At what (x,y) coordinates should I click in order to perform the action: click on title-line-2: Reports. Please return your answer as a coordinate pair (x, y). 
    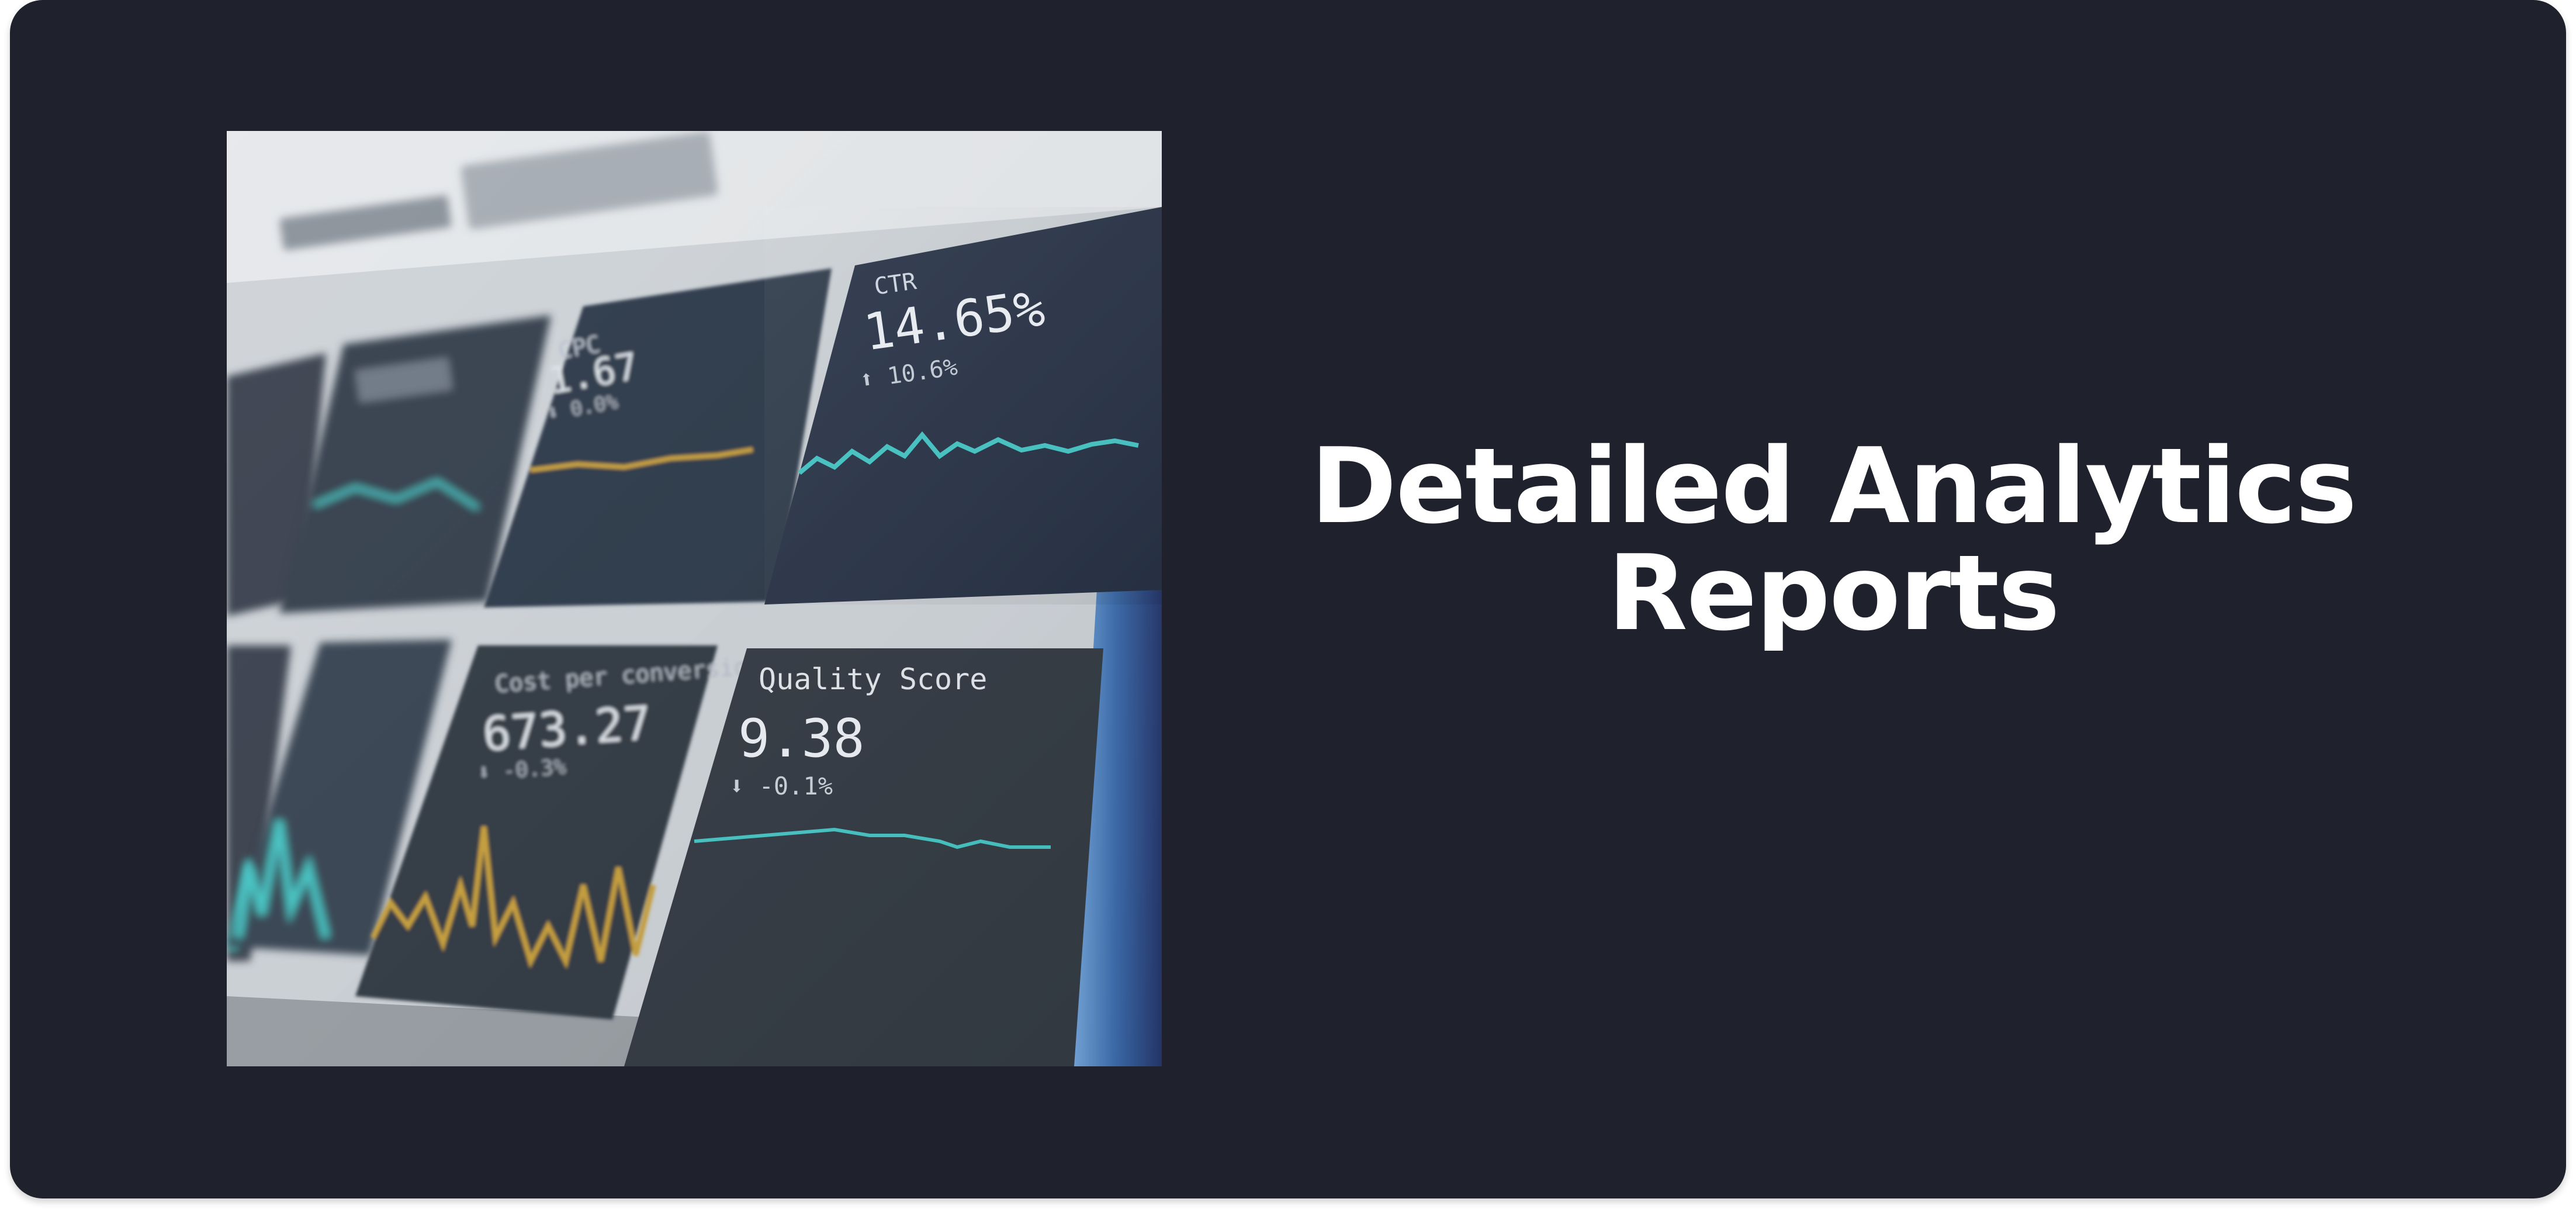
    Looking at the image, I should click on (1834, 593).